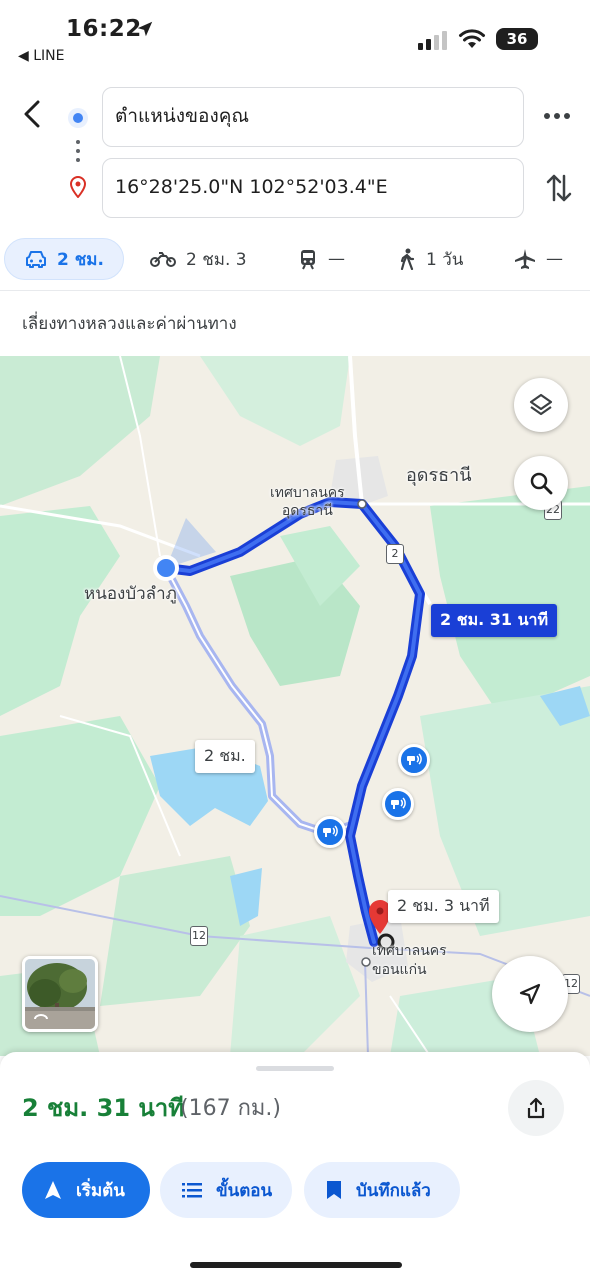 The width and height of the screenshot is (590, 1280). Describe the element at coordinates (307, 502) in the screenshot. I see `map-label-udon-municipality: เทศบาลนคร อุดรธานี` at that location.